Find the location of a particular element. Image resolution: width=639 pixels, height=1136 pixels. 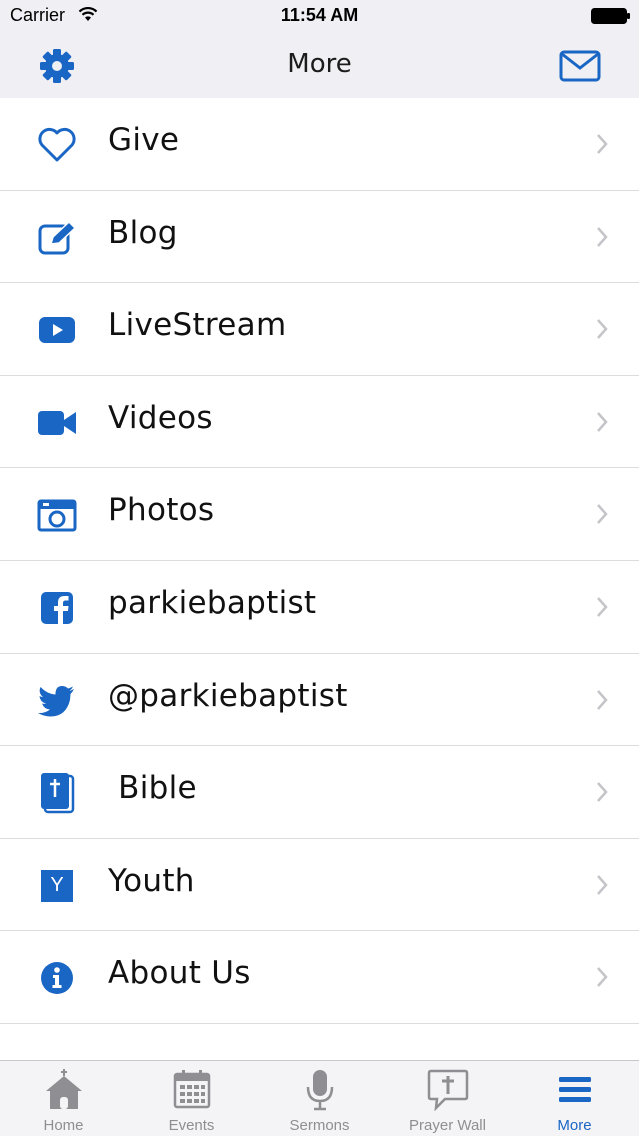

menu-item-blog: Blog is located at coordinates (319, 237).